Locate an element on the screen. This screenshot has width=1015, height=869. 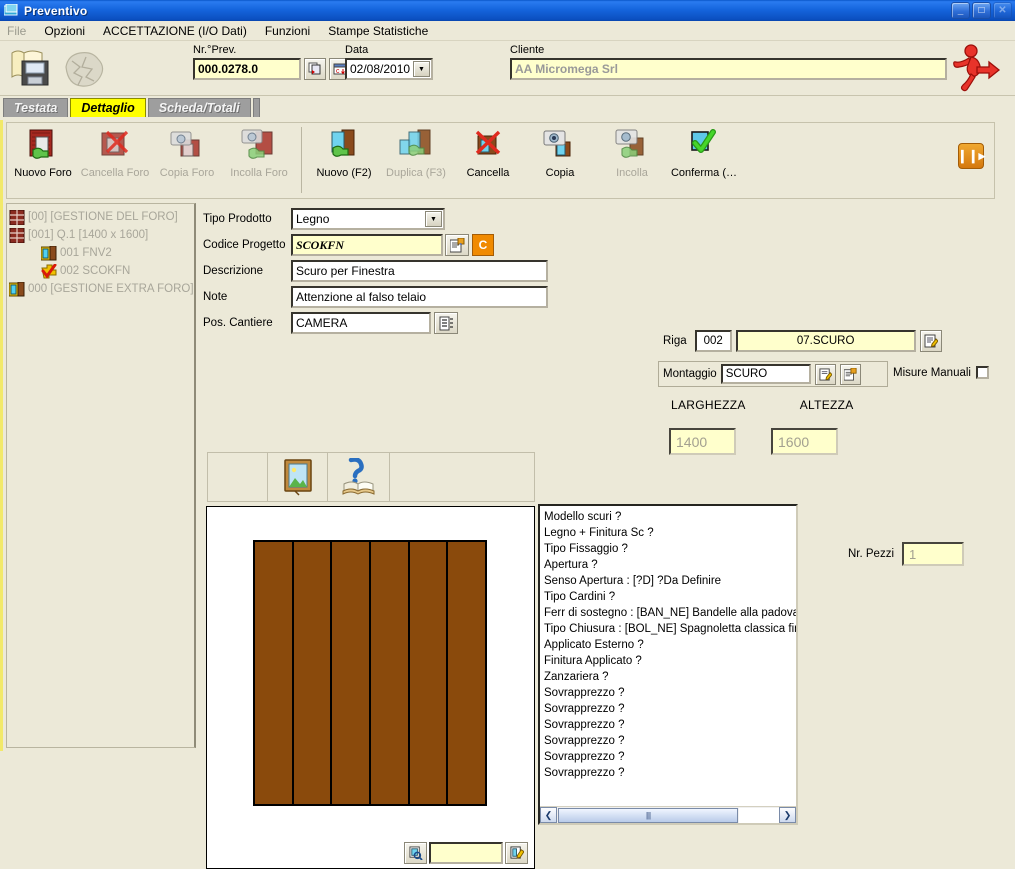
list-item: Apertura ? is located at coordinates (670, 565).